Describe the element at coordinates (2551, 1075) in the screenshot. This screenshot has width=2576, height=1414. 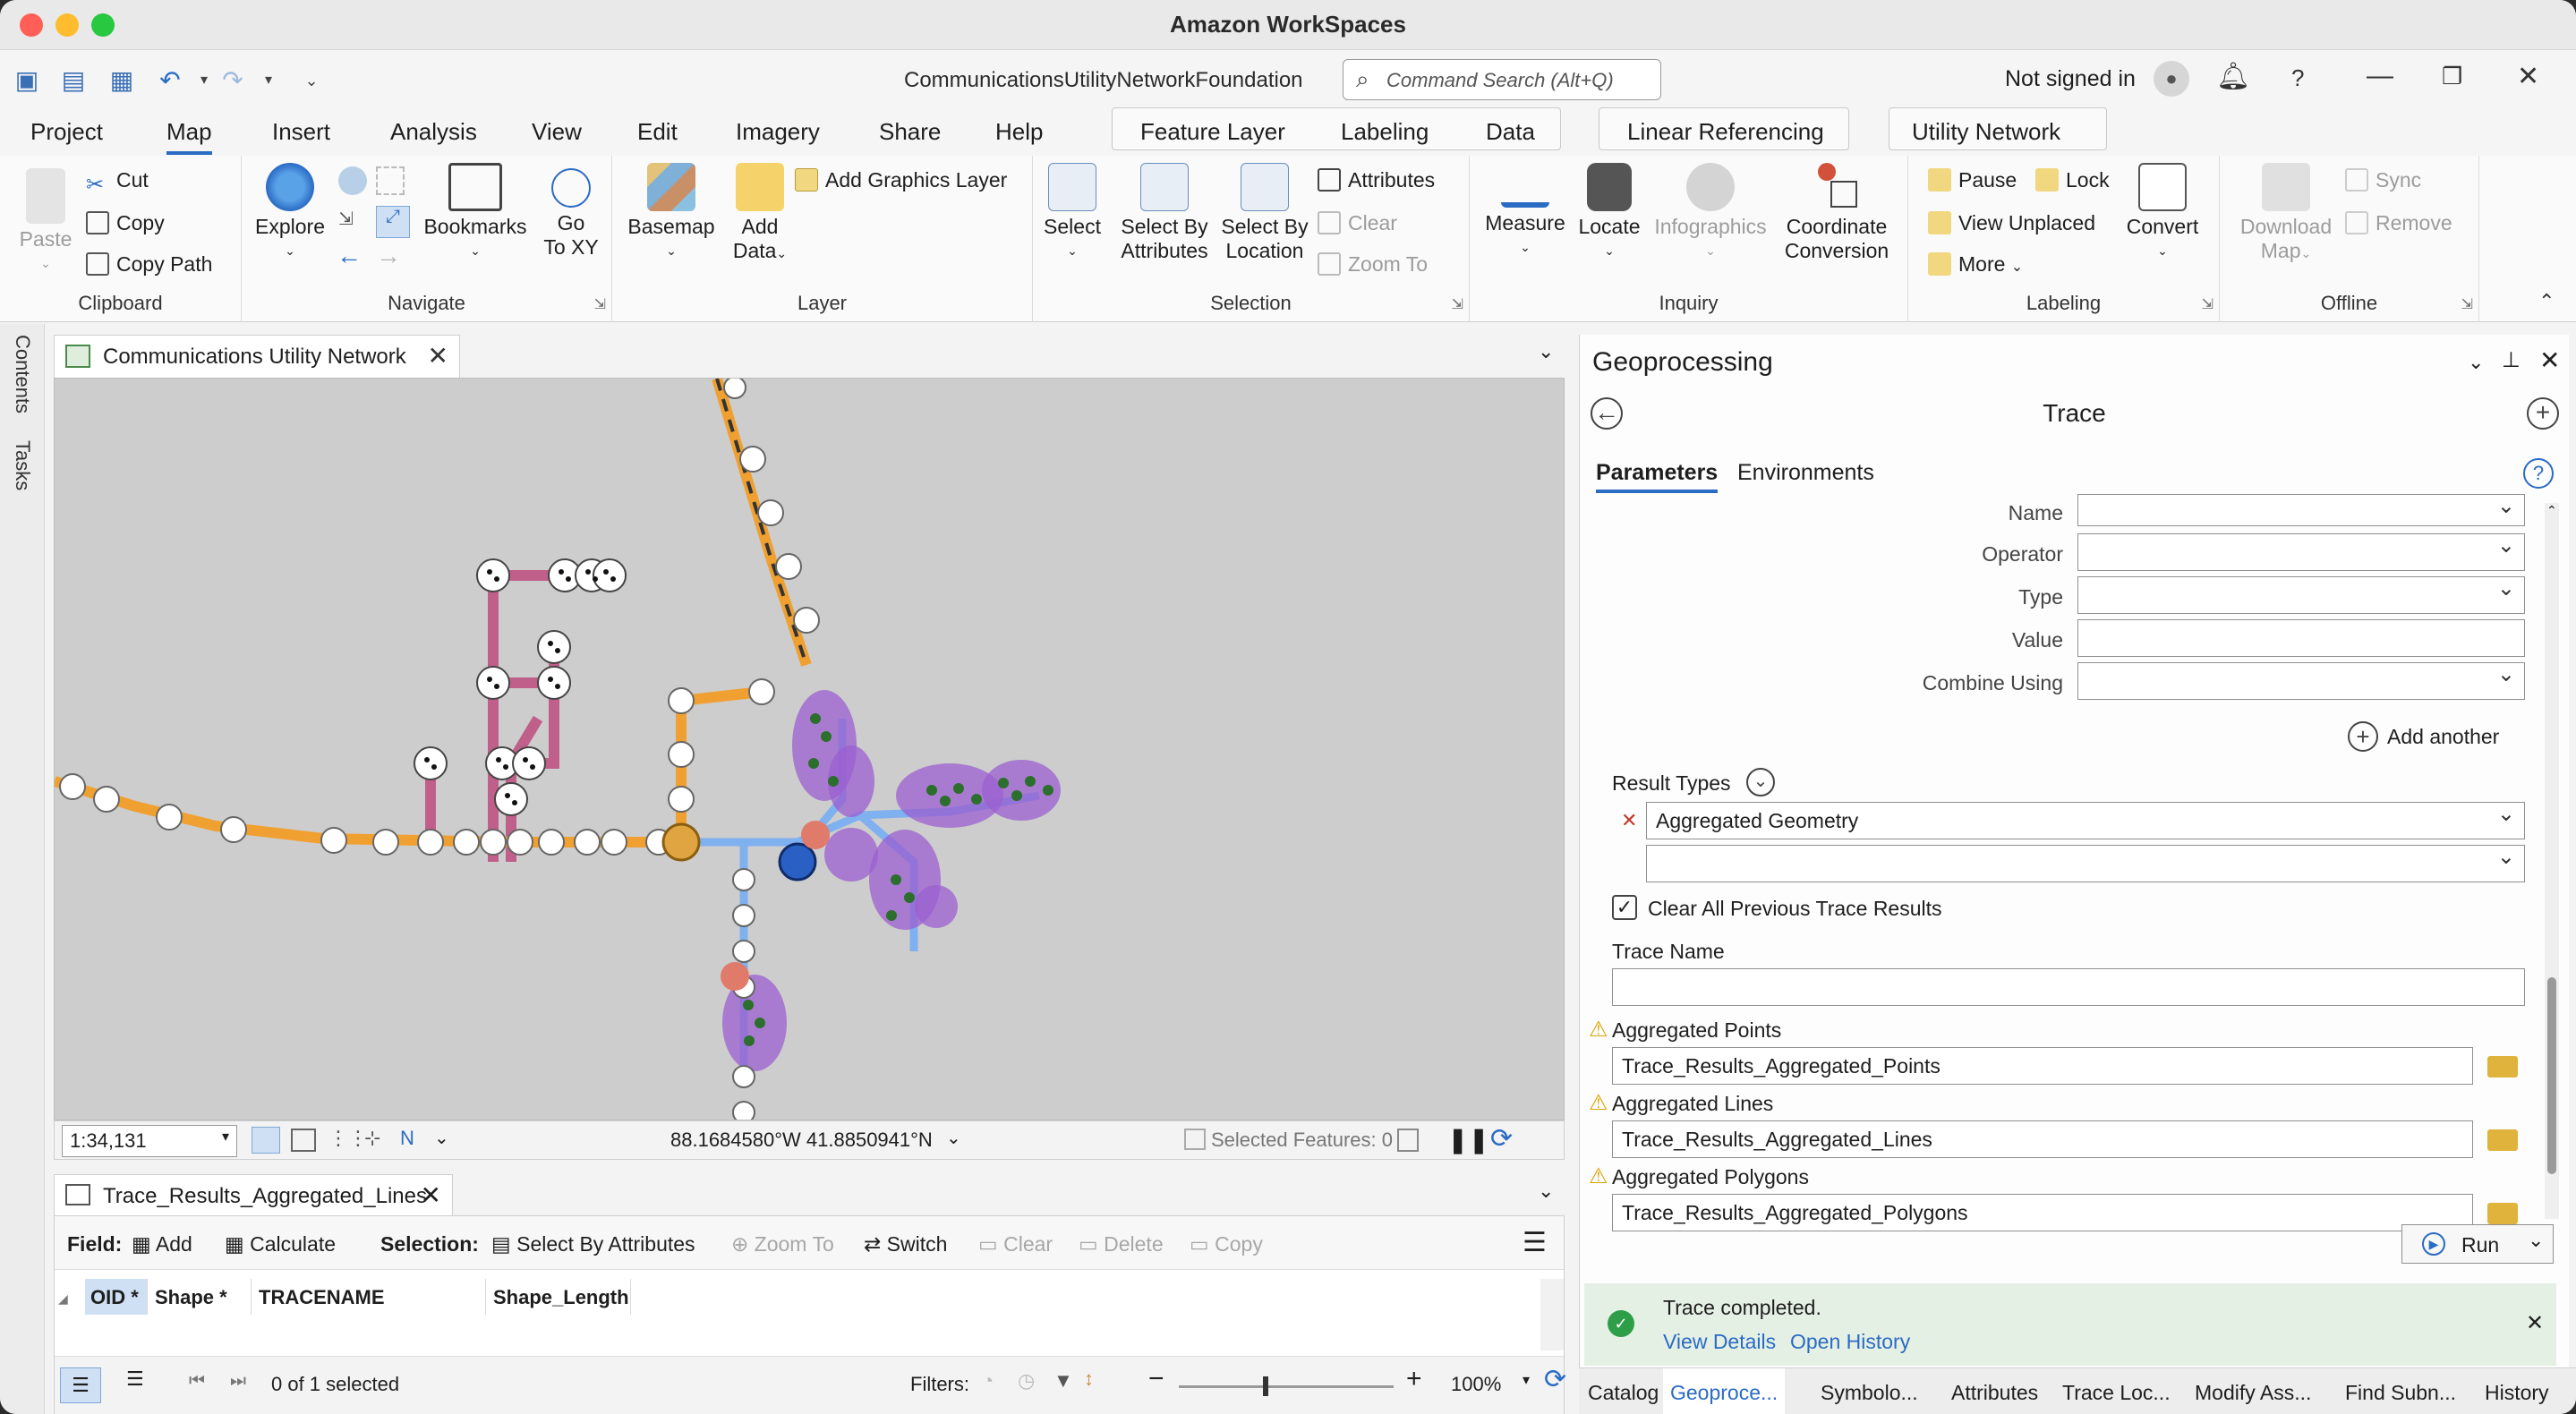
I see `parameters-scroll-thumb` at that location.